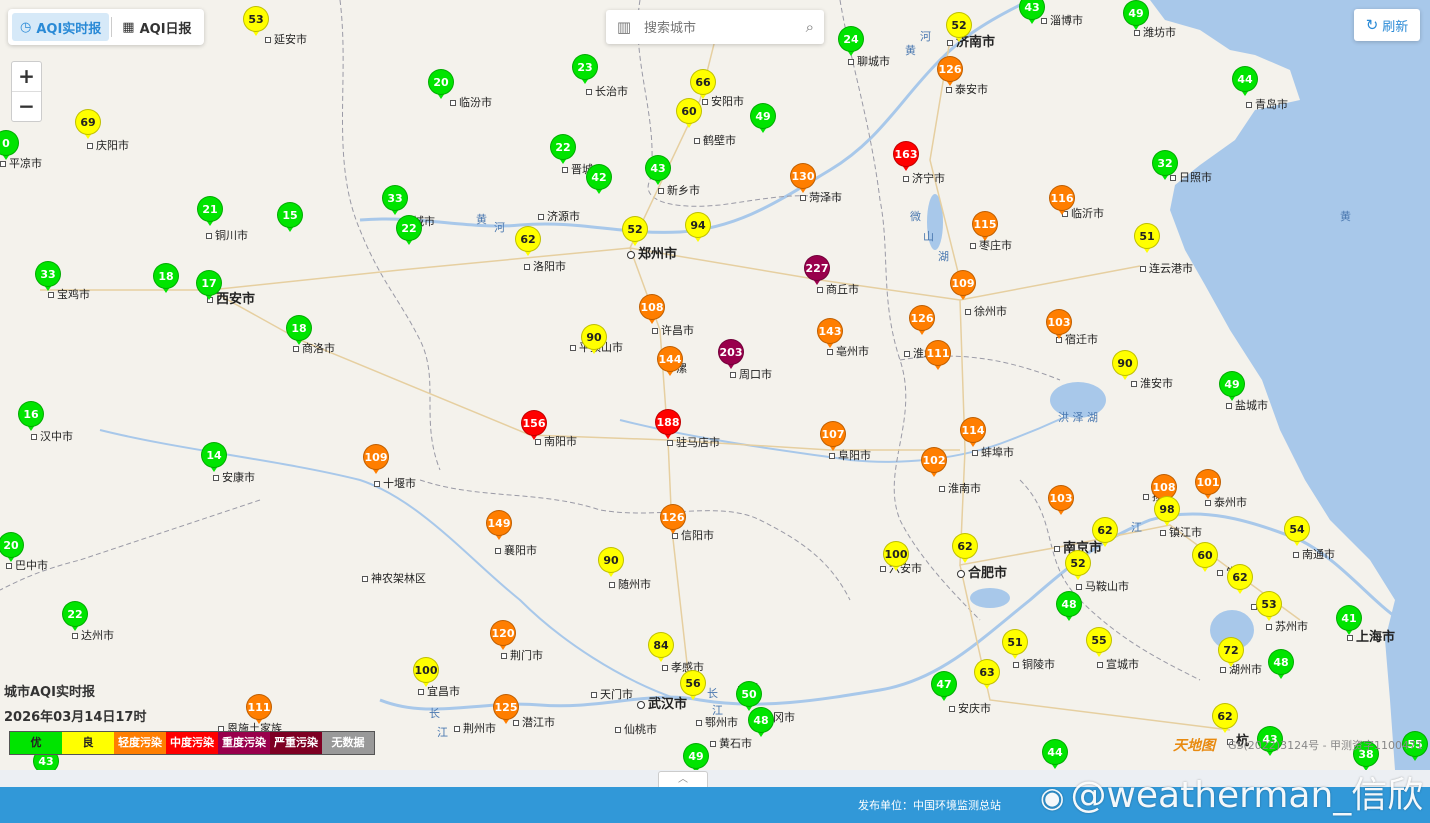  What do you see at coordinates (499, 527) in the screenshot?
I see `aqi-marker-light: 149` at bounding box center [499, 527].